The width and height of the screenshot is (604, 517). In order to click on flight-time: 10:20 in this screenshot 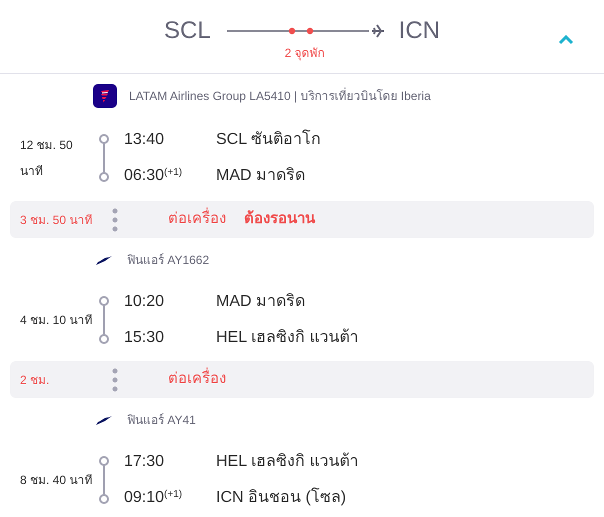, I will do `click(145, 302)`.